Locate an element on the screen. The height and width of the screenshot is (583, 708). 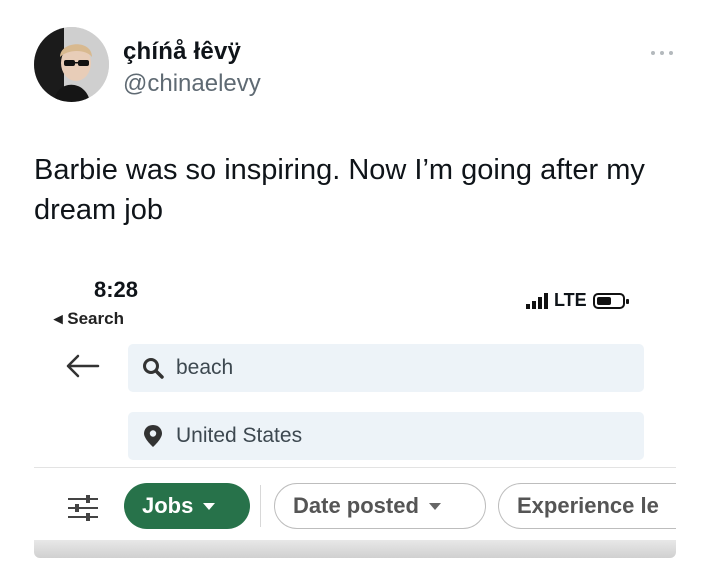
jobs-chip-label: Jobs is located at coordinates (168, 505).